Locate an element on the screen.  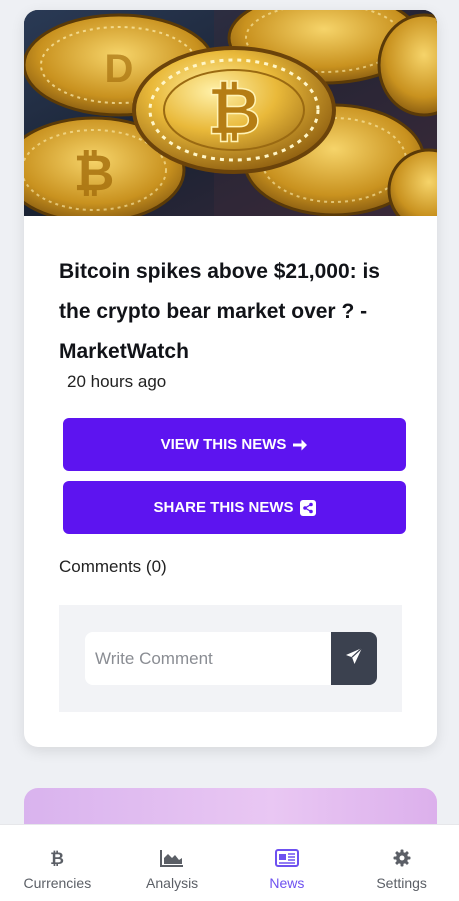
nav-item-analysis: Analysis is located at coordinates (172, 863).